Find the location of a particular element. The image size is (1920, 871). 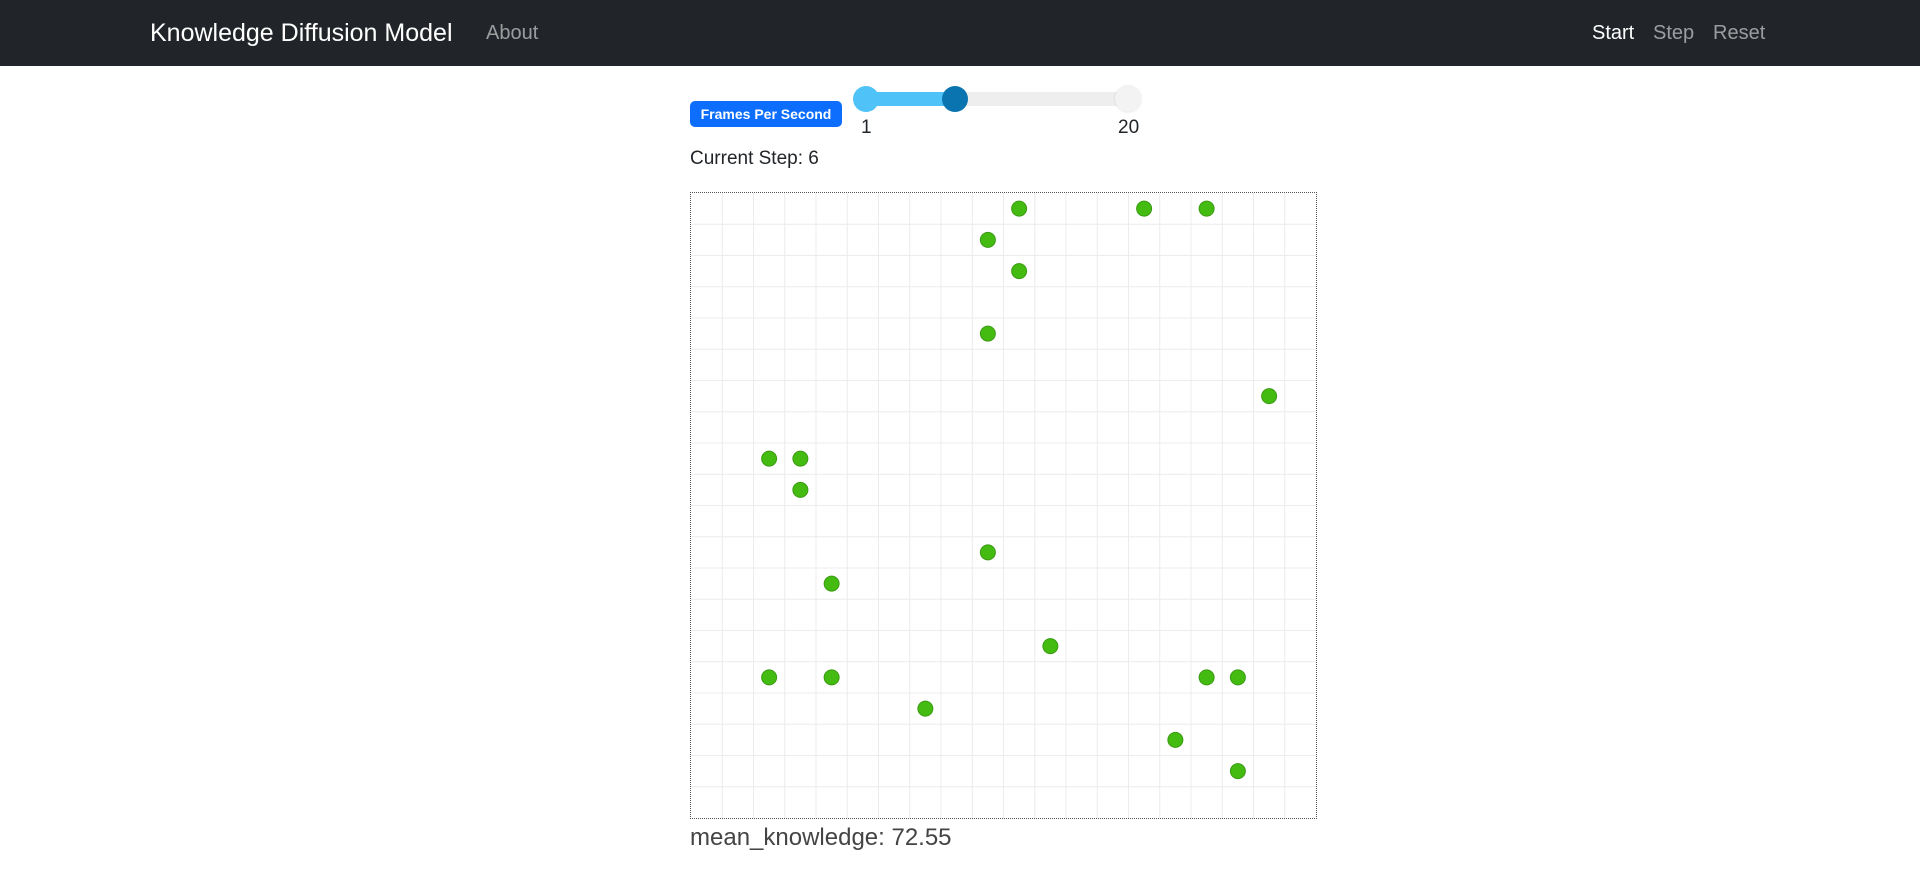

reset-button: Reset is located at coordinates (1739, 33).